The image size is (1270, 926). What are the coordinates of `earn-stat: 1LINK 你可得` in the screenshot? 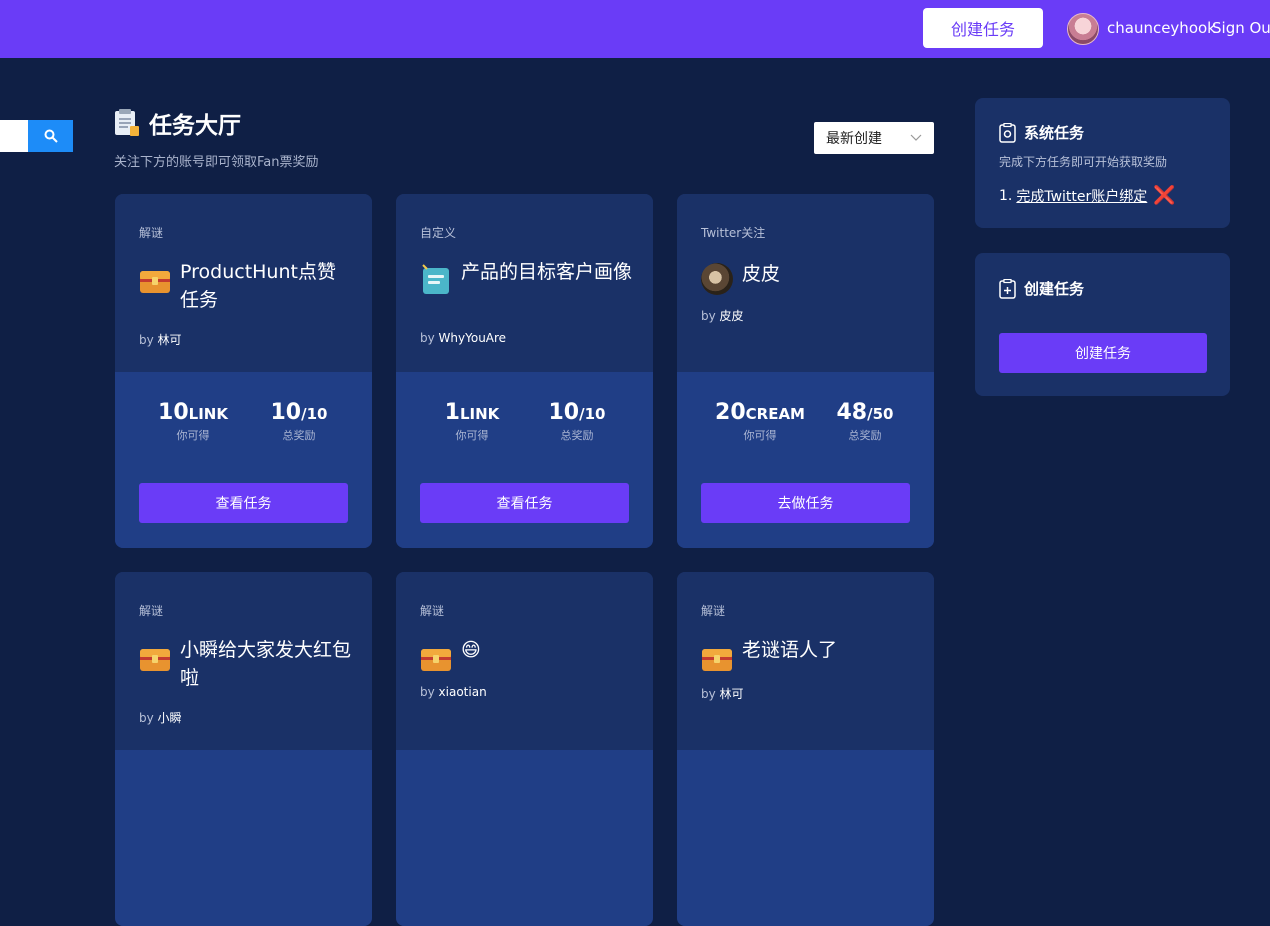 It's located at (472, 421).